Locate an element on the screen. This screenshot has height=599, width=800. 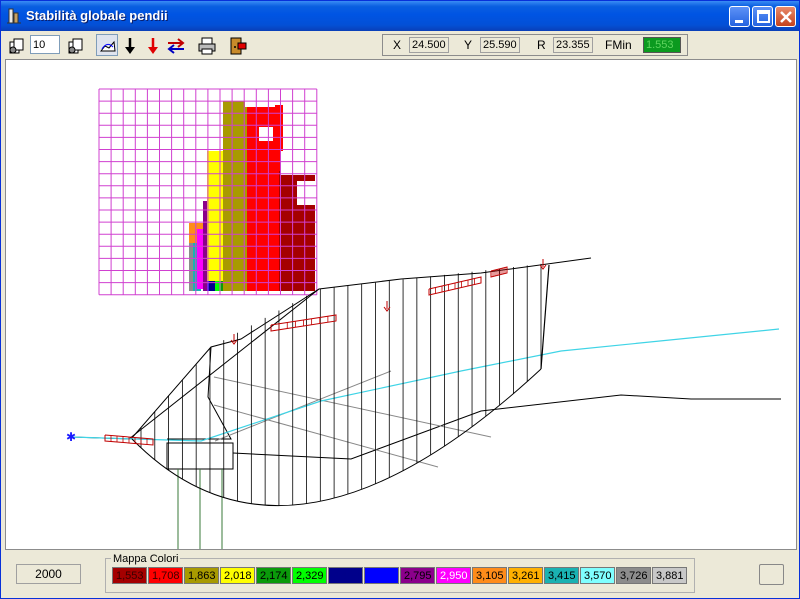
legend-swatch: 2,329 is located at coordinates (309, 575).